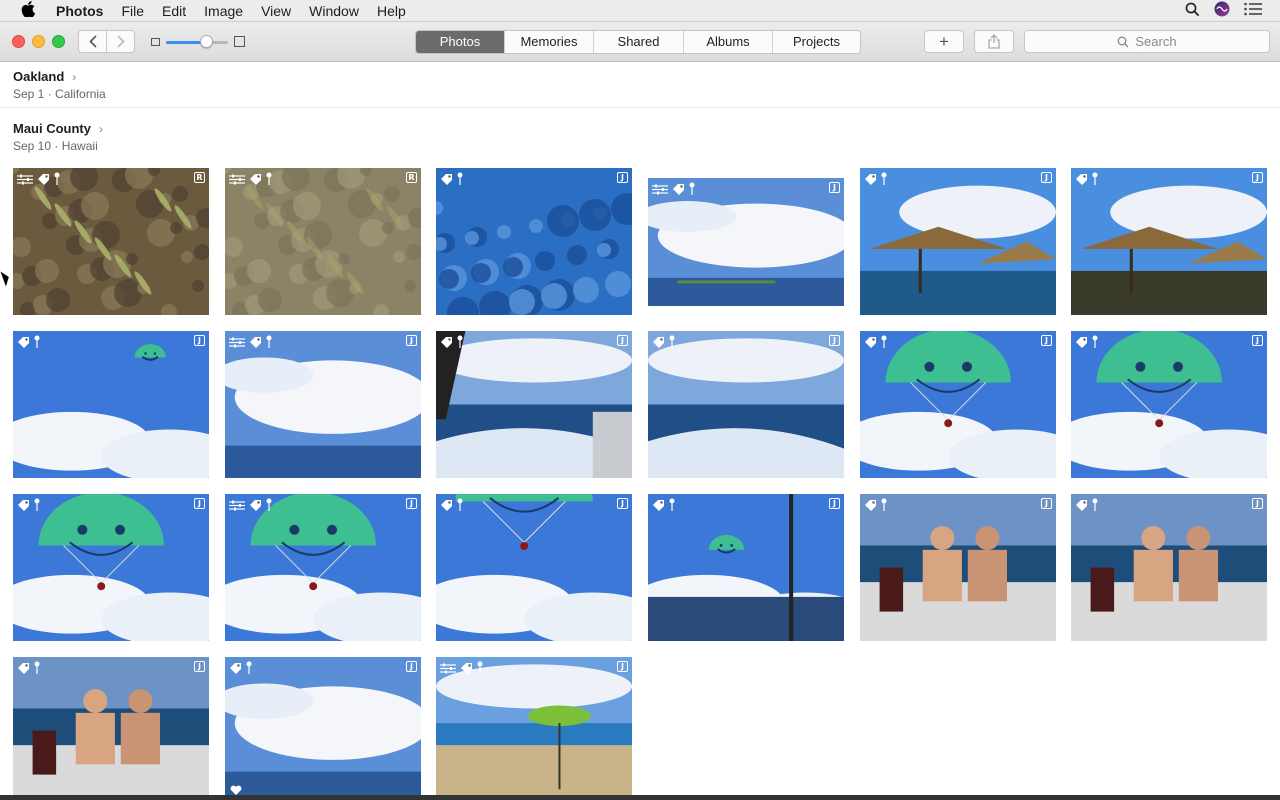 Image resolution: width=1280 pixels, height=800 pixels. Describe the element at coordinates (391, 11) in the screenshot. I see `menu-help: Help` at that location.